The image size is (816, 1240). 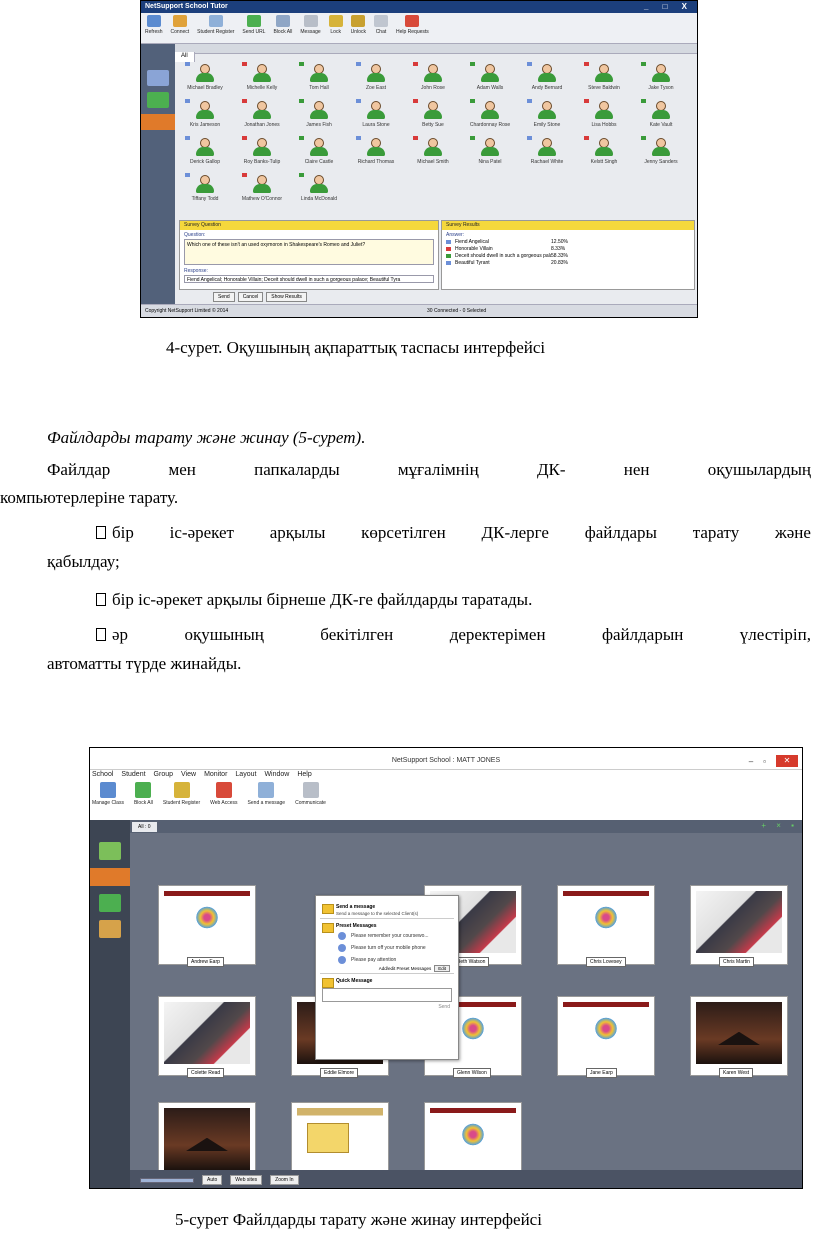 What do you see at coordinates (205, 115) in the screenshot?
I see `student-tile: Kris Jameson` at bounding box center [205, 115].